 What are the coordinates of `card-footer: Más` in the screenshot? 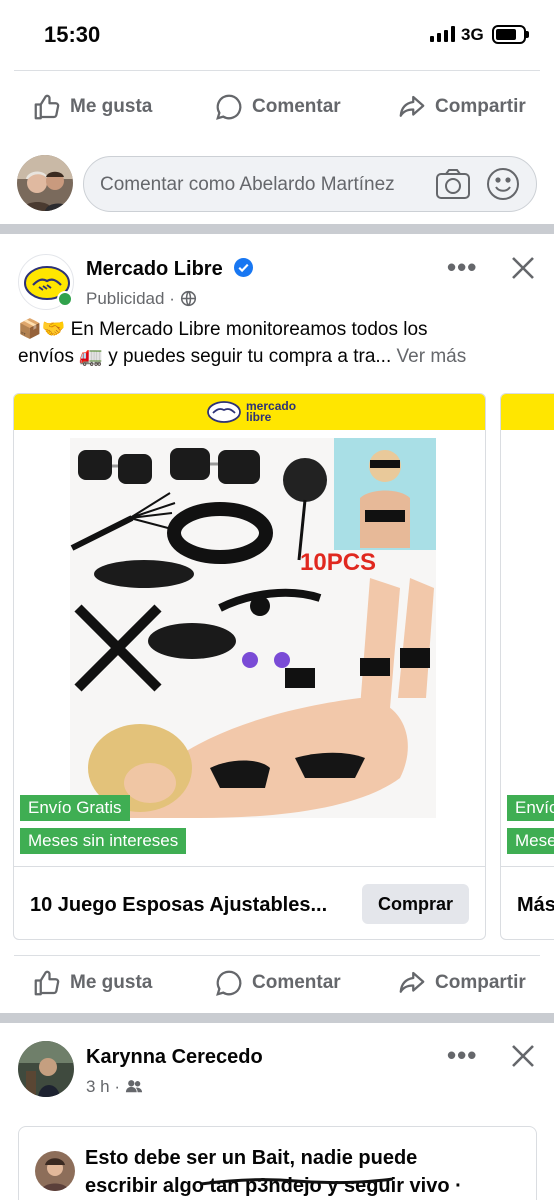 It's located at (527, 902).